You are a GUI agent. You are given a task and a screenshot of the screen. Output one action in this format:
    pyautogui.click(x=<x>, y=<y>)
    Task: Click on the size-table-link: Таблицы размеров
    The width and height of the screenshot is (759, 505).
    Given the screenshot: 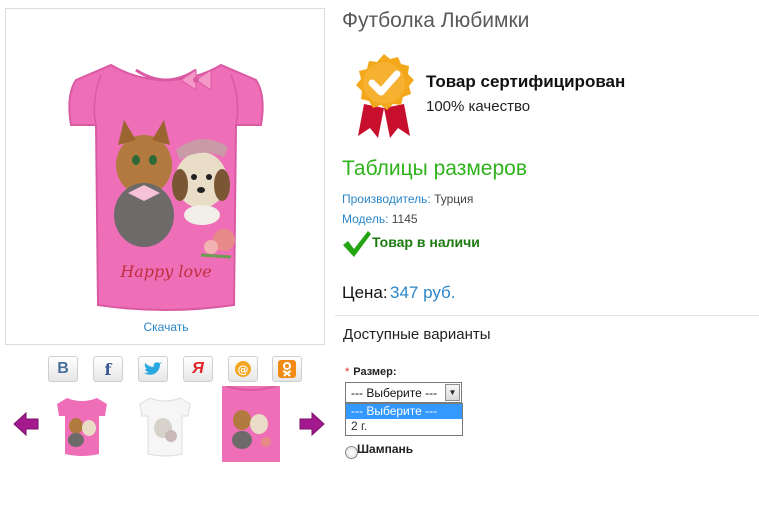 What is the action you would take?
    pyautogui.click(x=434, y=169)
    